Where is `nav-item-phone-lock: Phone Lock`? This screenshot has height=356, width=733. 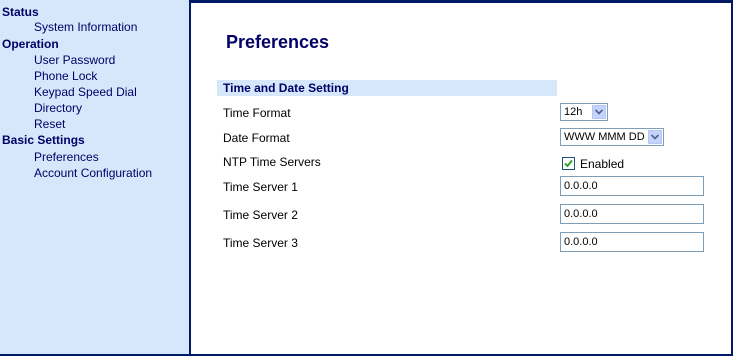 nav-item-phone-lock: Phone Lock is located at coordinates (65, 76).